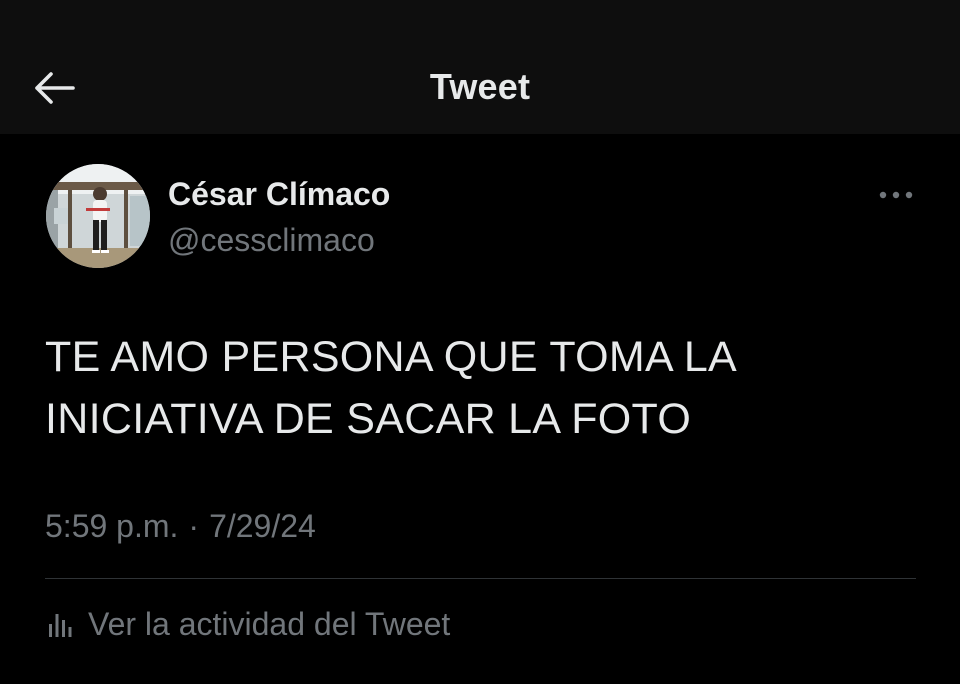 This screenshot has width=960, height=684. I want to click on profile-photo, so click(98, 216).